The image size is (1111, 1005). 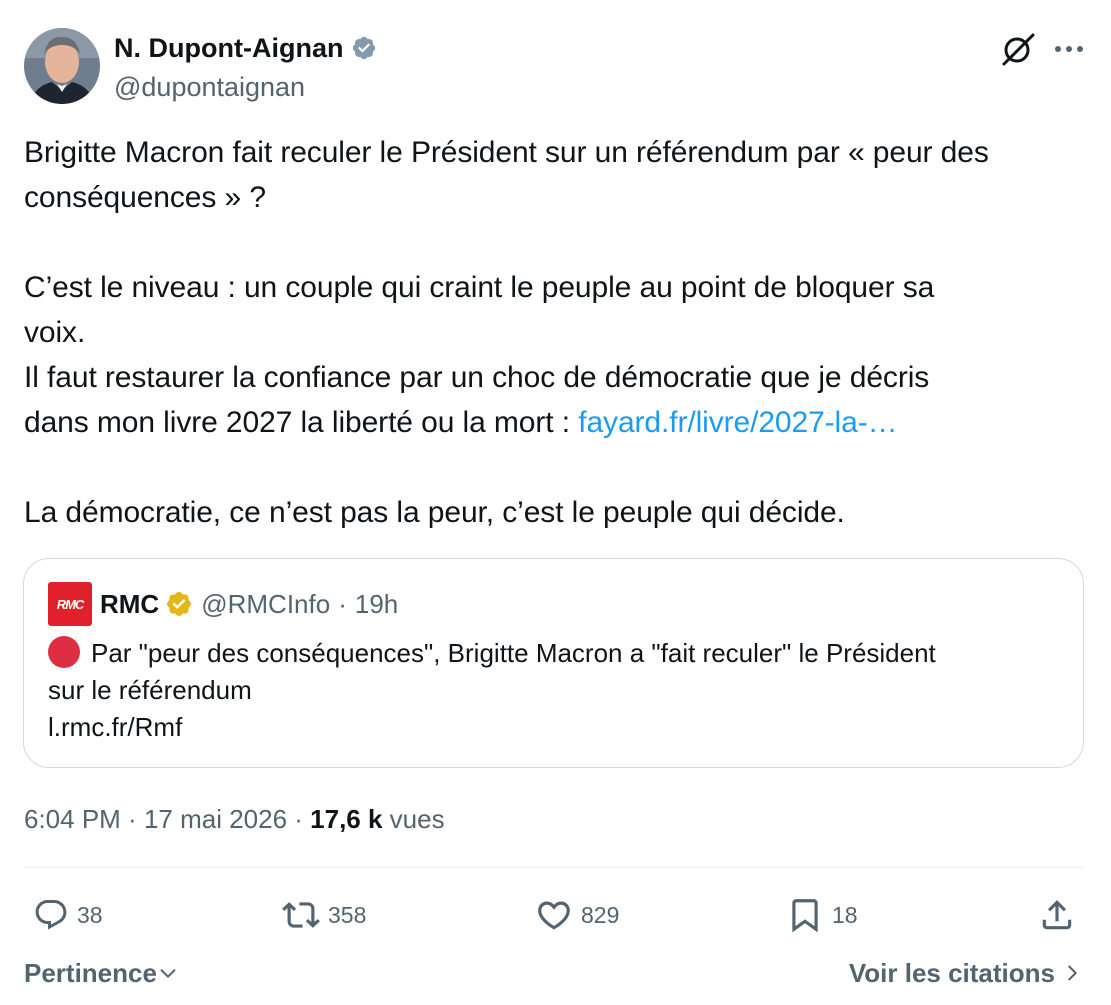 What do you see at coordinates (179, 604) in the screenshot?
I see `verified-gold-badge-icon` at bounding box center [179, 604].